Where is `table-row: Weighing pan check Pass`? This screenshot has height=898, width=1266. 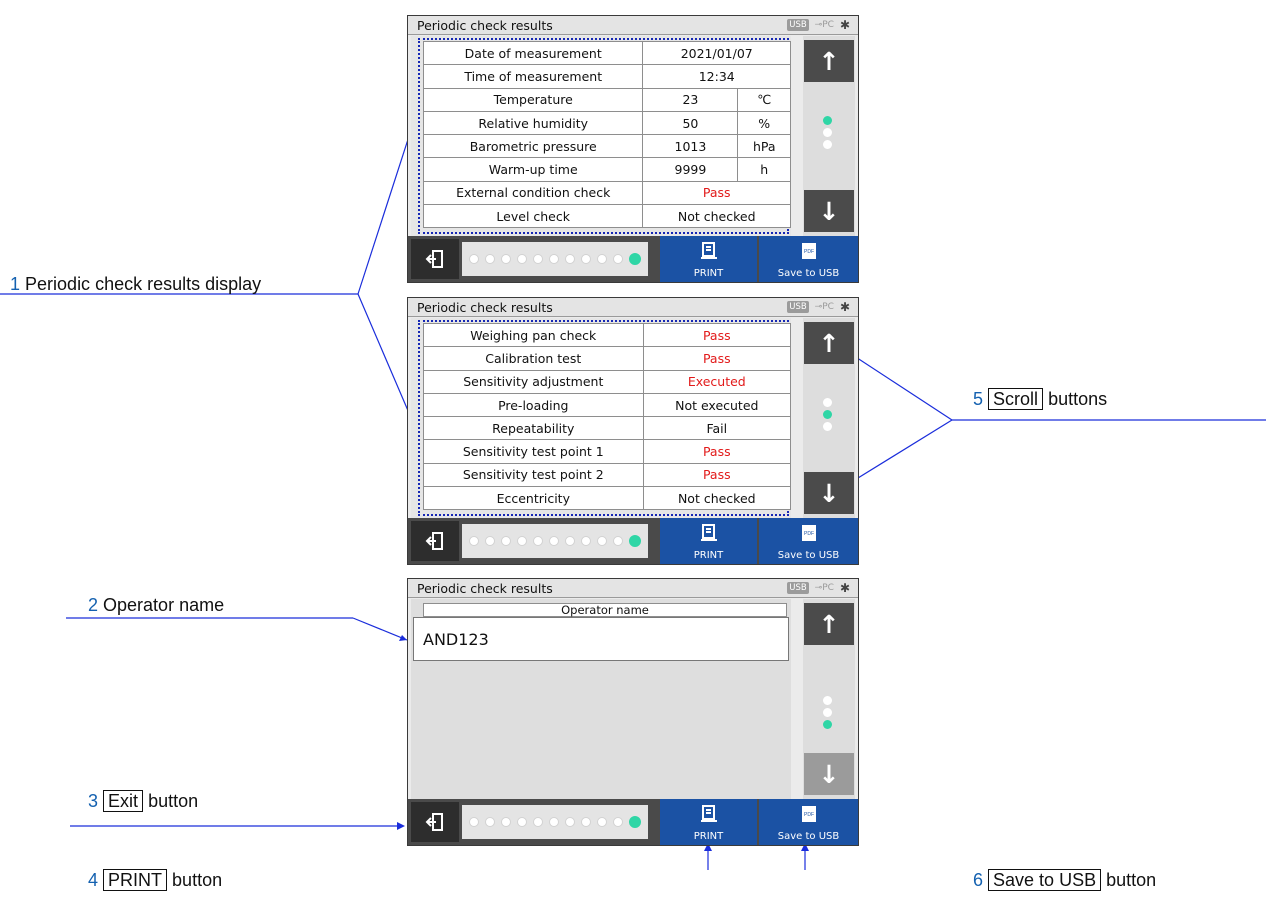
table-row: Weighing pan check Pass is located at coordinates (607, 335).